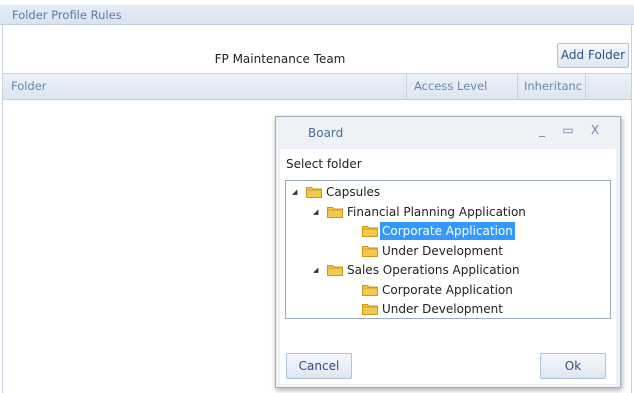 The height and width of the screenshot is (393, 634). Describe the element at coordinates (280, 59) in the screenshot. I see `team-name: FP Maintenance Team` at that location.